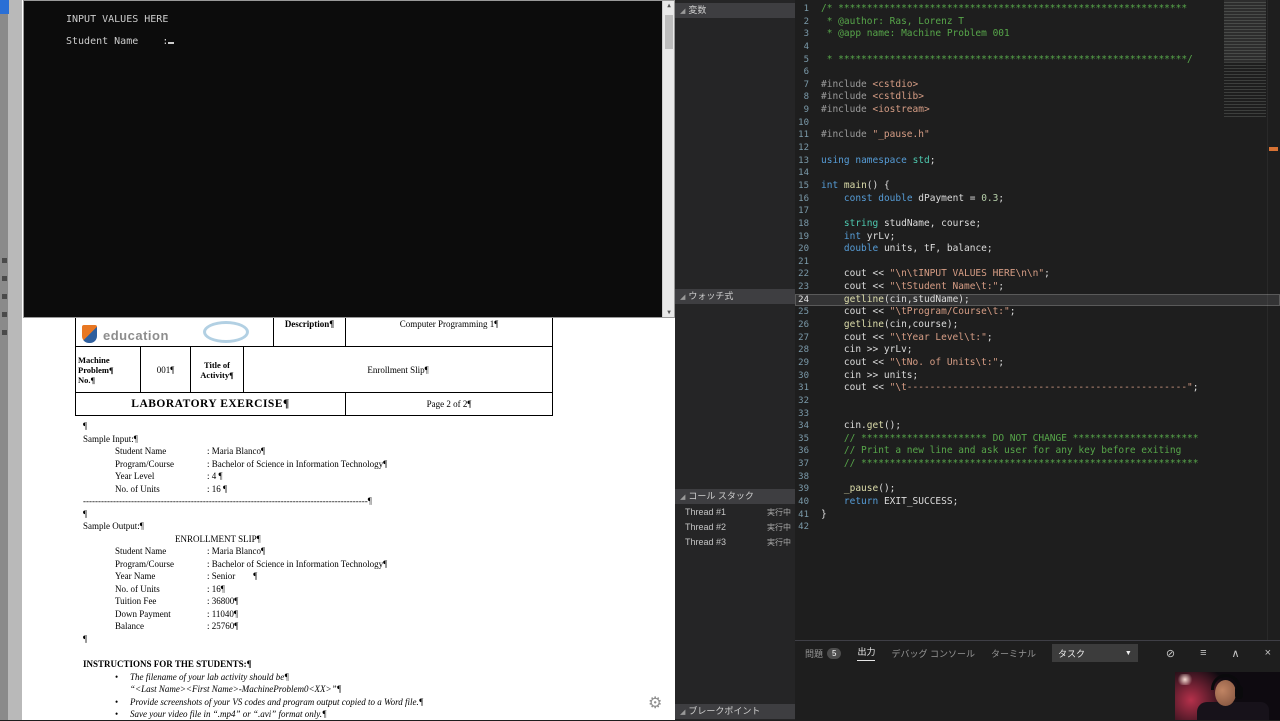 This screenshot has width=1280, height=721. I want to click on code-line: 17, so click(1037, 211).